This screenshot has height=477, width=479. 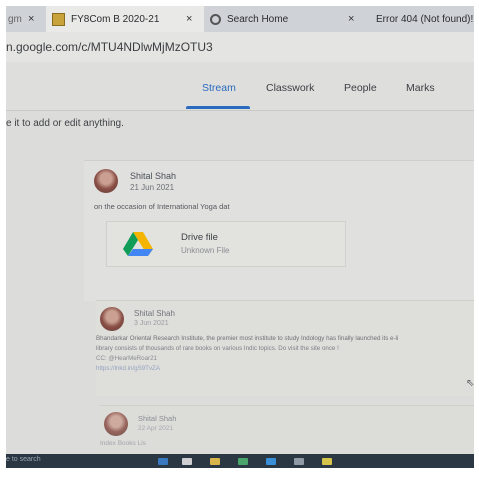 What do you see at coordinates (287, 430) in the screenshot?
I see `stream-post: Shital Shah 22 Apr 2021 Index Books Lis` at bounding box center [287, 430].